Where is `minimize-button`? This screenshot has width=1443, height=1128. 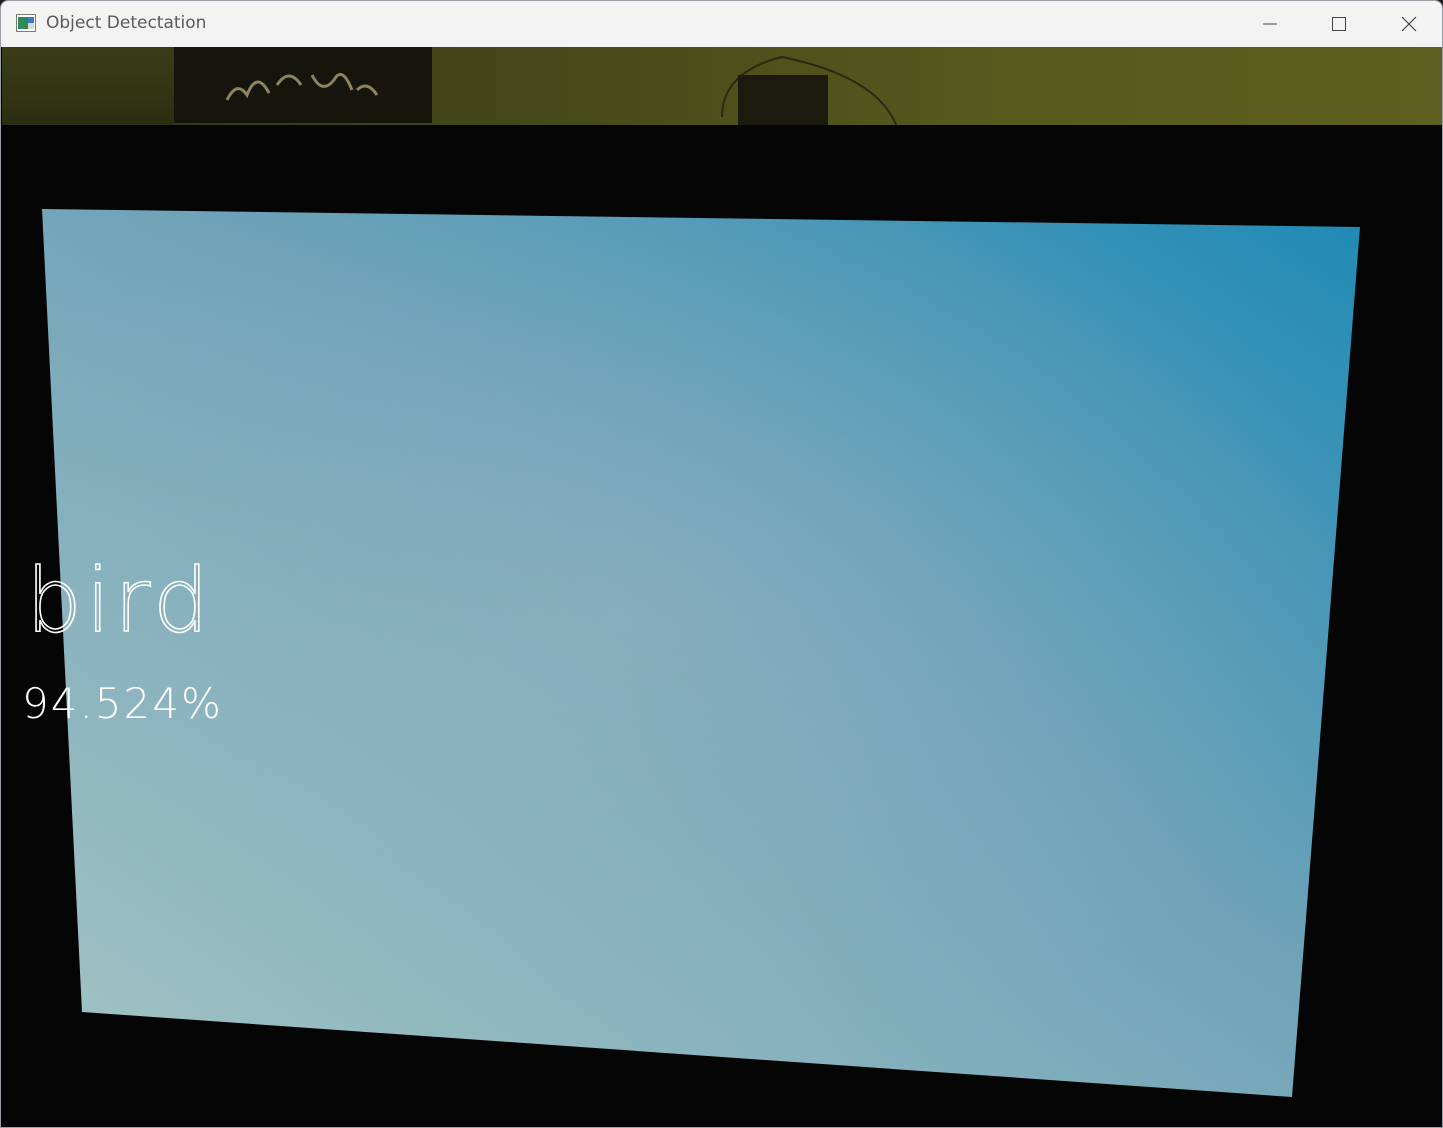
minimize-button is located at coordinates (1270, 24).